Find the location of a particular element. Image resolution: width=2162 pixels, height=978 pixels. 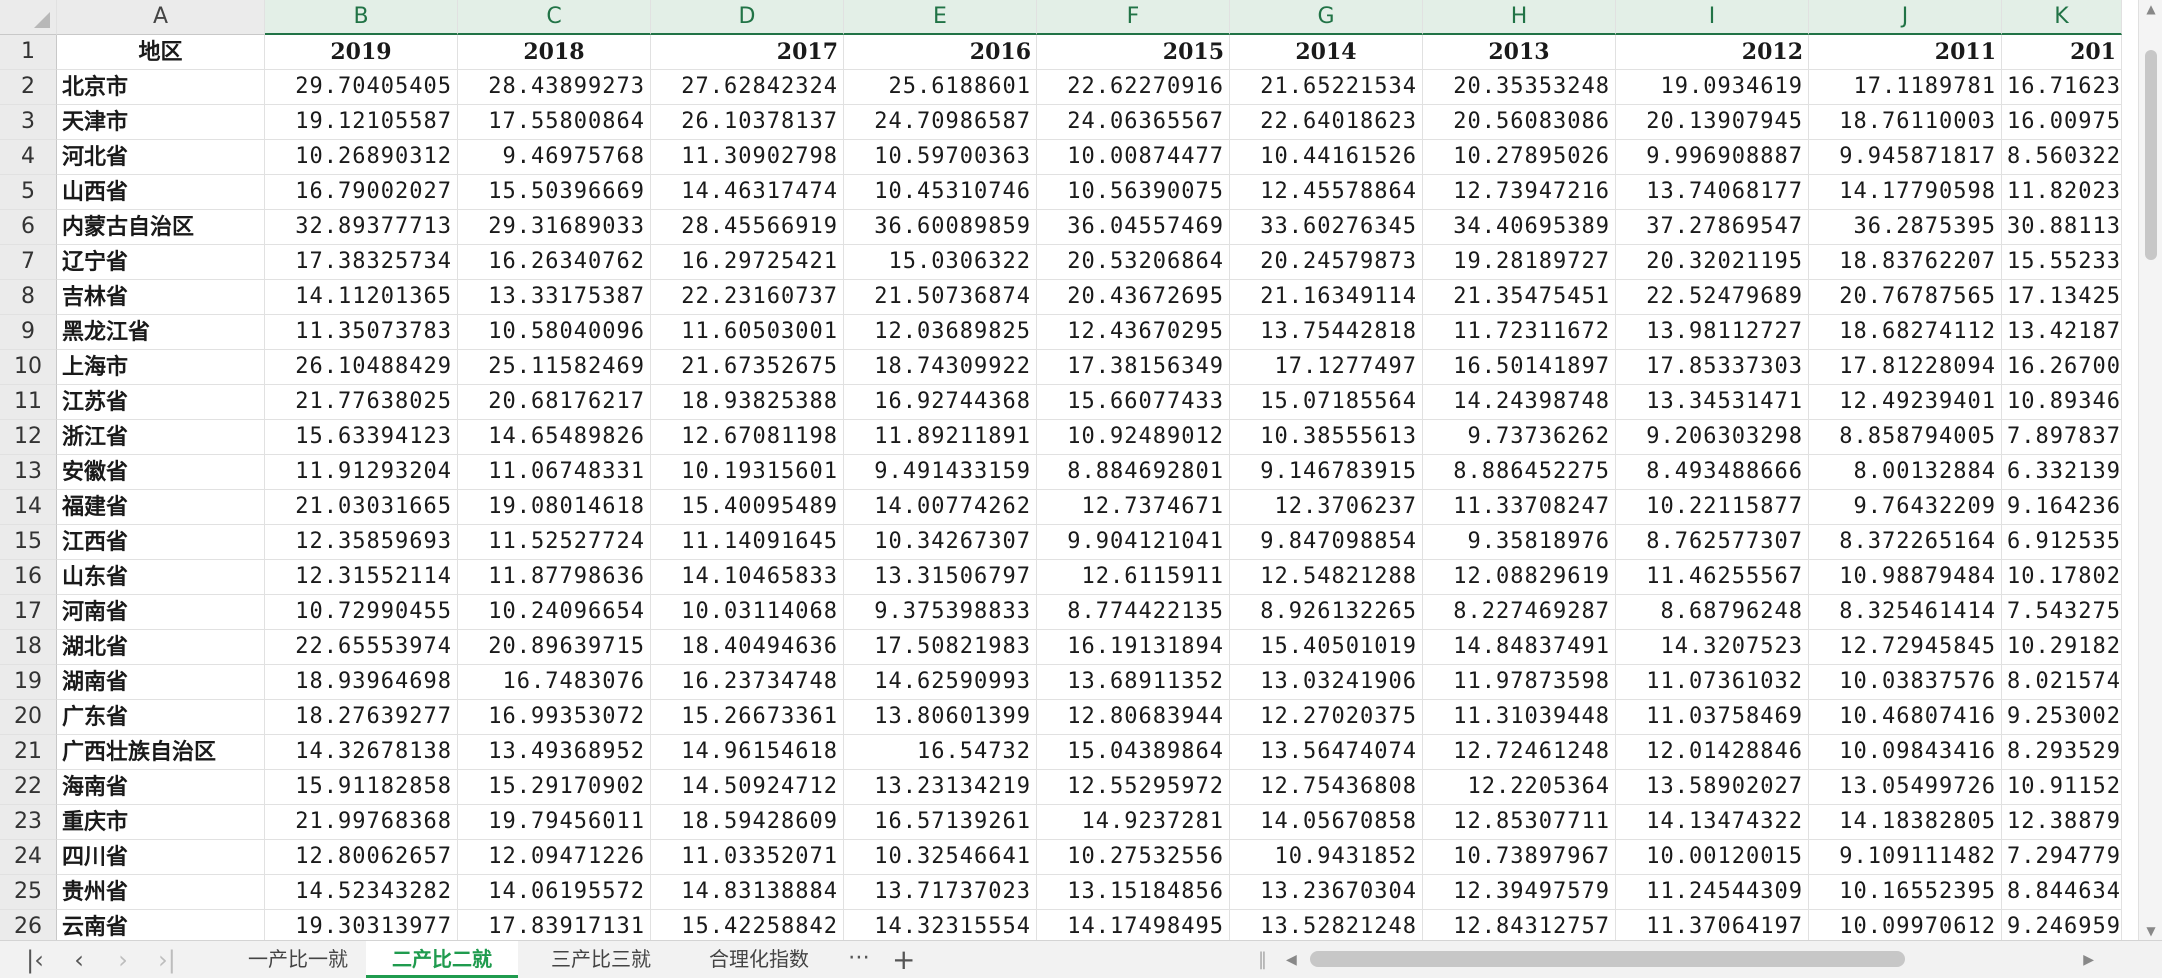

cell-d5: 14.46317474 is located at coordinates (747, 192).